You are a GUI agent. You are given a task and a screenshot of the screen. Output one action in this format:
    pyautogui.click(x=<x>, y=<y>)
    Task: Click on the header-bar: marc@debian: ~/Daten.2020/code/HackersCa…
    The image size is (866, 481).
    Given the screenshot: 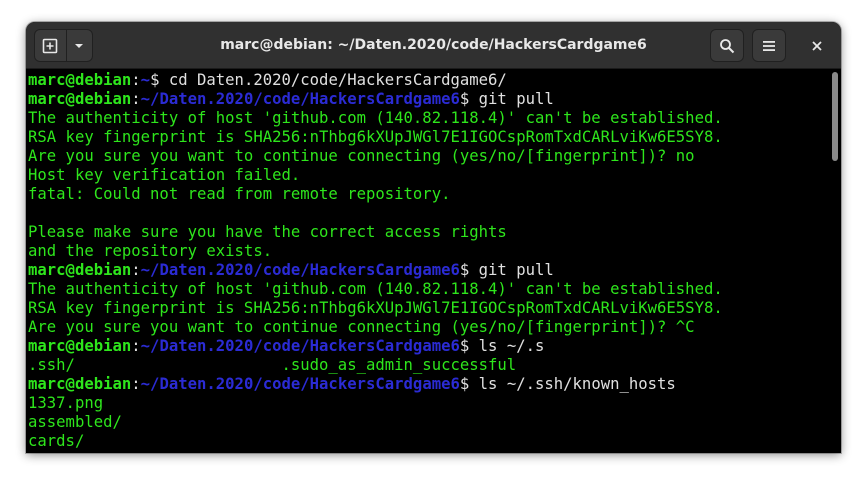 What is the action you would take?
    pyautogui.click(x=433, y=45)
    